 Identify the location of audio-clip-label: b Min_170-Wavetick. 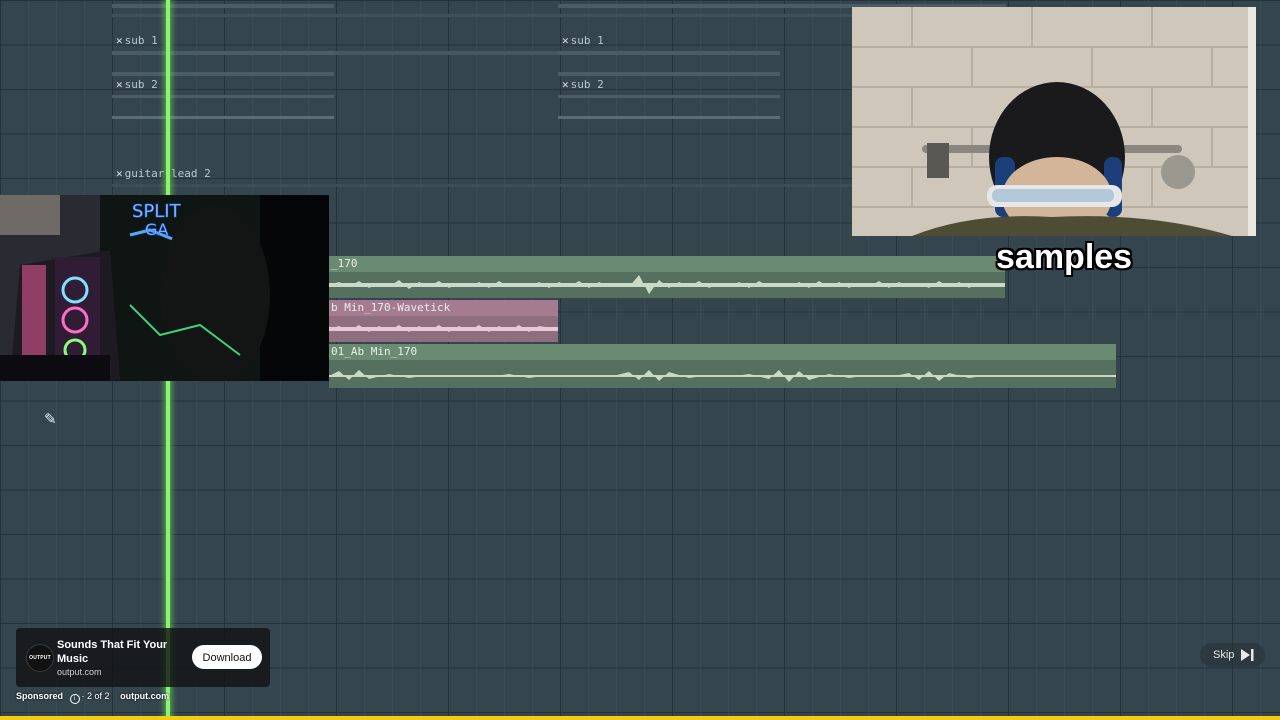
(443, 308).